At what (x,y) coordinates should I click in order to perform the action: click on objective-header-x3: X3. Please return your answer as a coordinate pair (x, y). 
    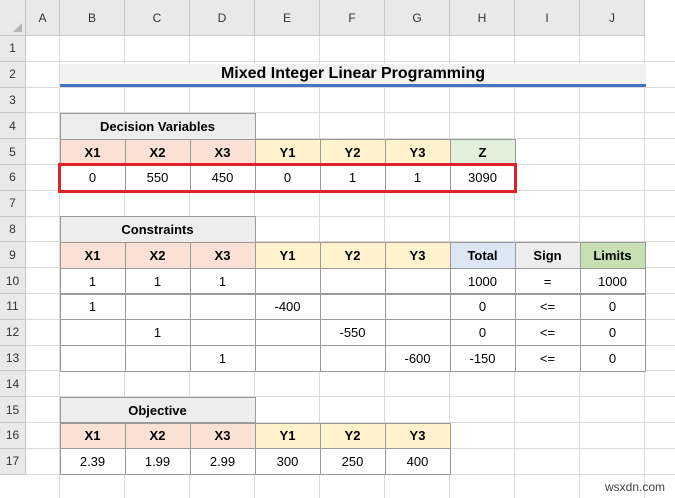
    Looking at the image, I should click on (222, 436).